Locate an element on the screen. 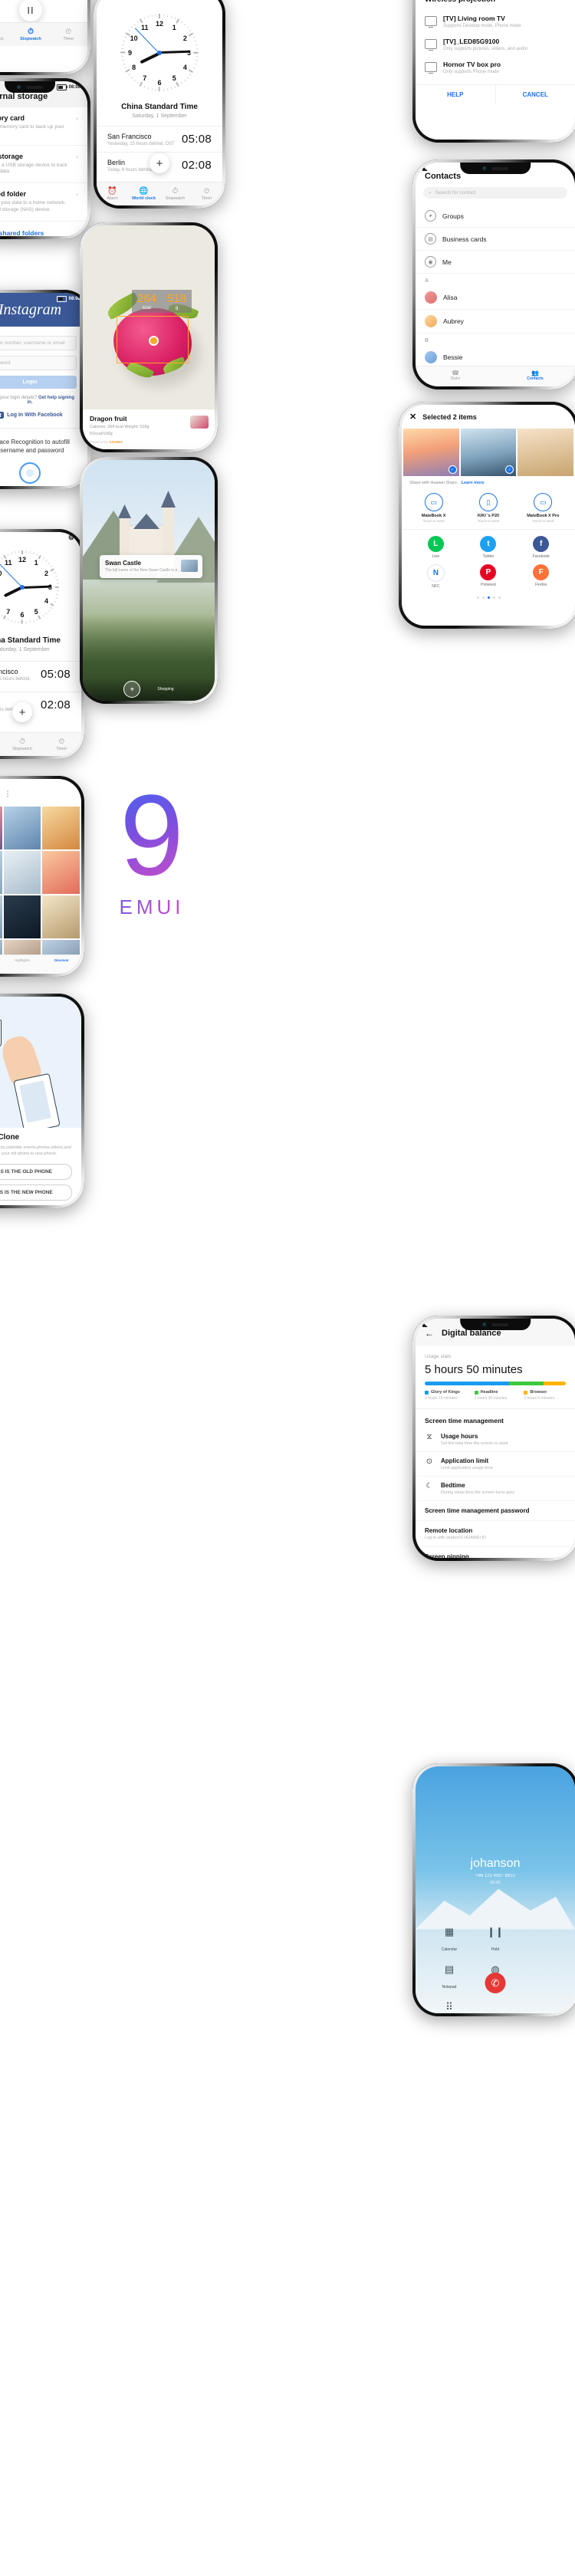  gallery-tabbar: Albums Highlights Discover is located at coordinates (41, 964).